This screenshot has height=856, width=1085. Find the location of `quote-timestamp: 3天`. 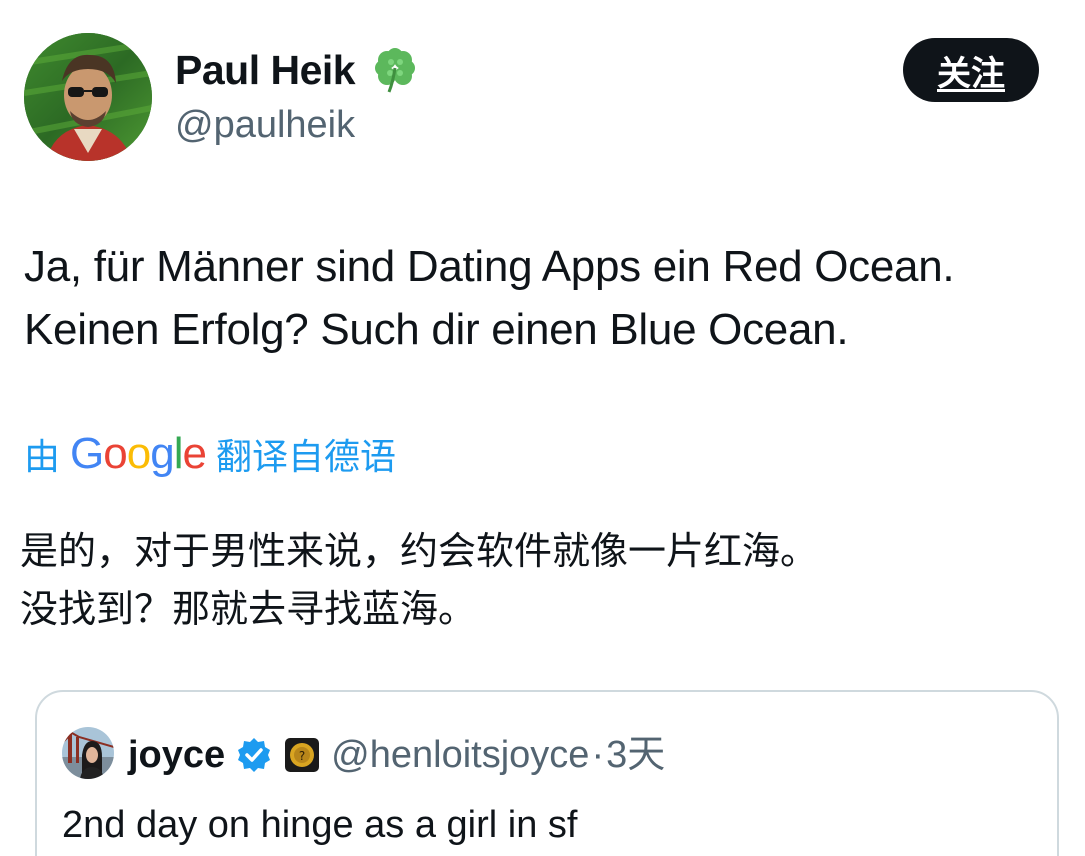

quote-timestamp: 3天 is located at coordinates (635, 755).